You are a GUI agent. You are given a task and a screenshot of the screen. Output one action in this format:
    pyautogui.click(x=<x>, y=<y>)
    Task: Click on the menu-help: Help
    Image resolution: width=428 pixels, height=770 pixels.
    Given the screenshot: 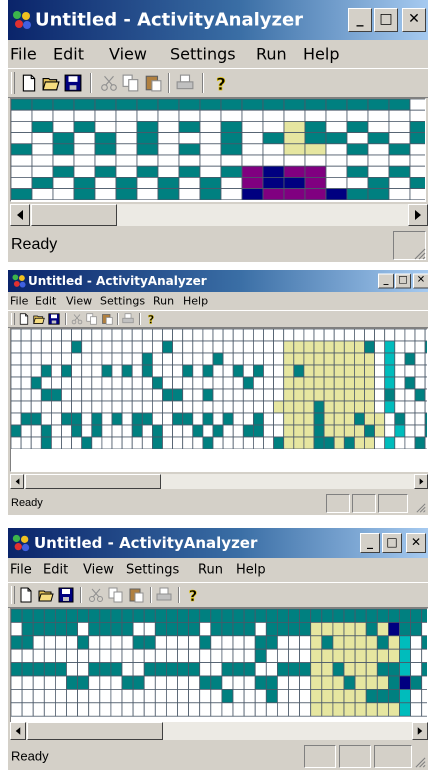 What is the action you would take?
    pyautogui.click(x=251, y=570)
    